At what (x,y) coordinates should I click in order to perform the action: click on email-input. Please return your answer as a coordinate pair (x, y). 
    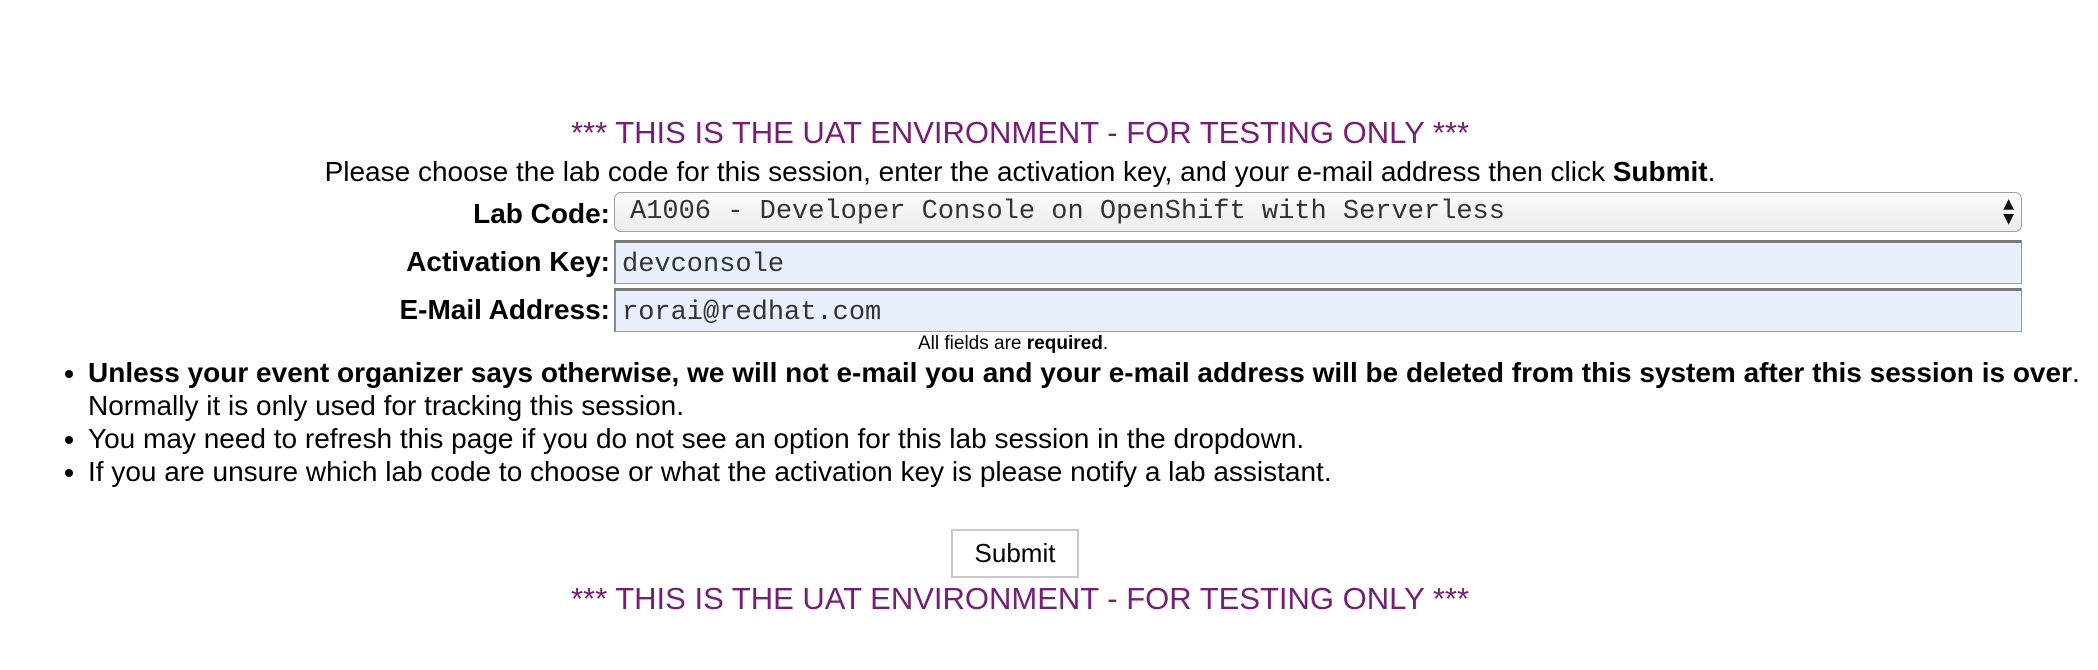
    Looking at the image, I should click on (1318, 310).